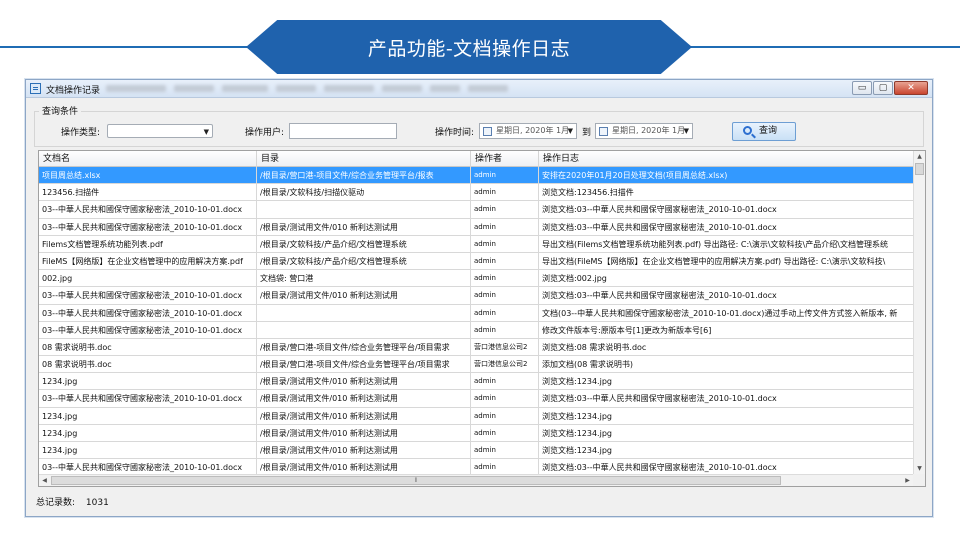  Describe the element at coordinates (148, 347) in the screenshot. I see `cell-docname: 08 需求说明书.doc` at that location.